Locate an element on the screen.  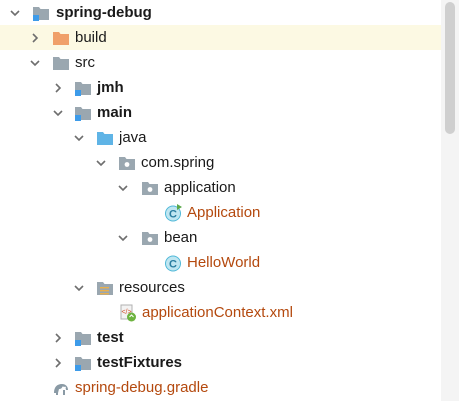
tree-node-resources: resources is located at coordinates (220, 287).